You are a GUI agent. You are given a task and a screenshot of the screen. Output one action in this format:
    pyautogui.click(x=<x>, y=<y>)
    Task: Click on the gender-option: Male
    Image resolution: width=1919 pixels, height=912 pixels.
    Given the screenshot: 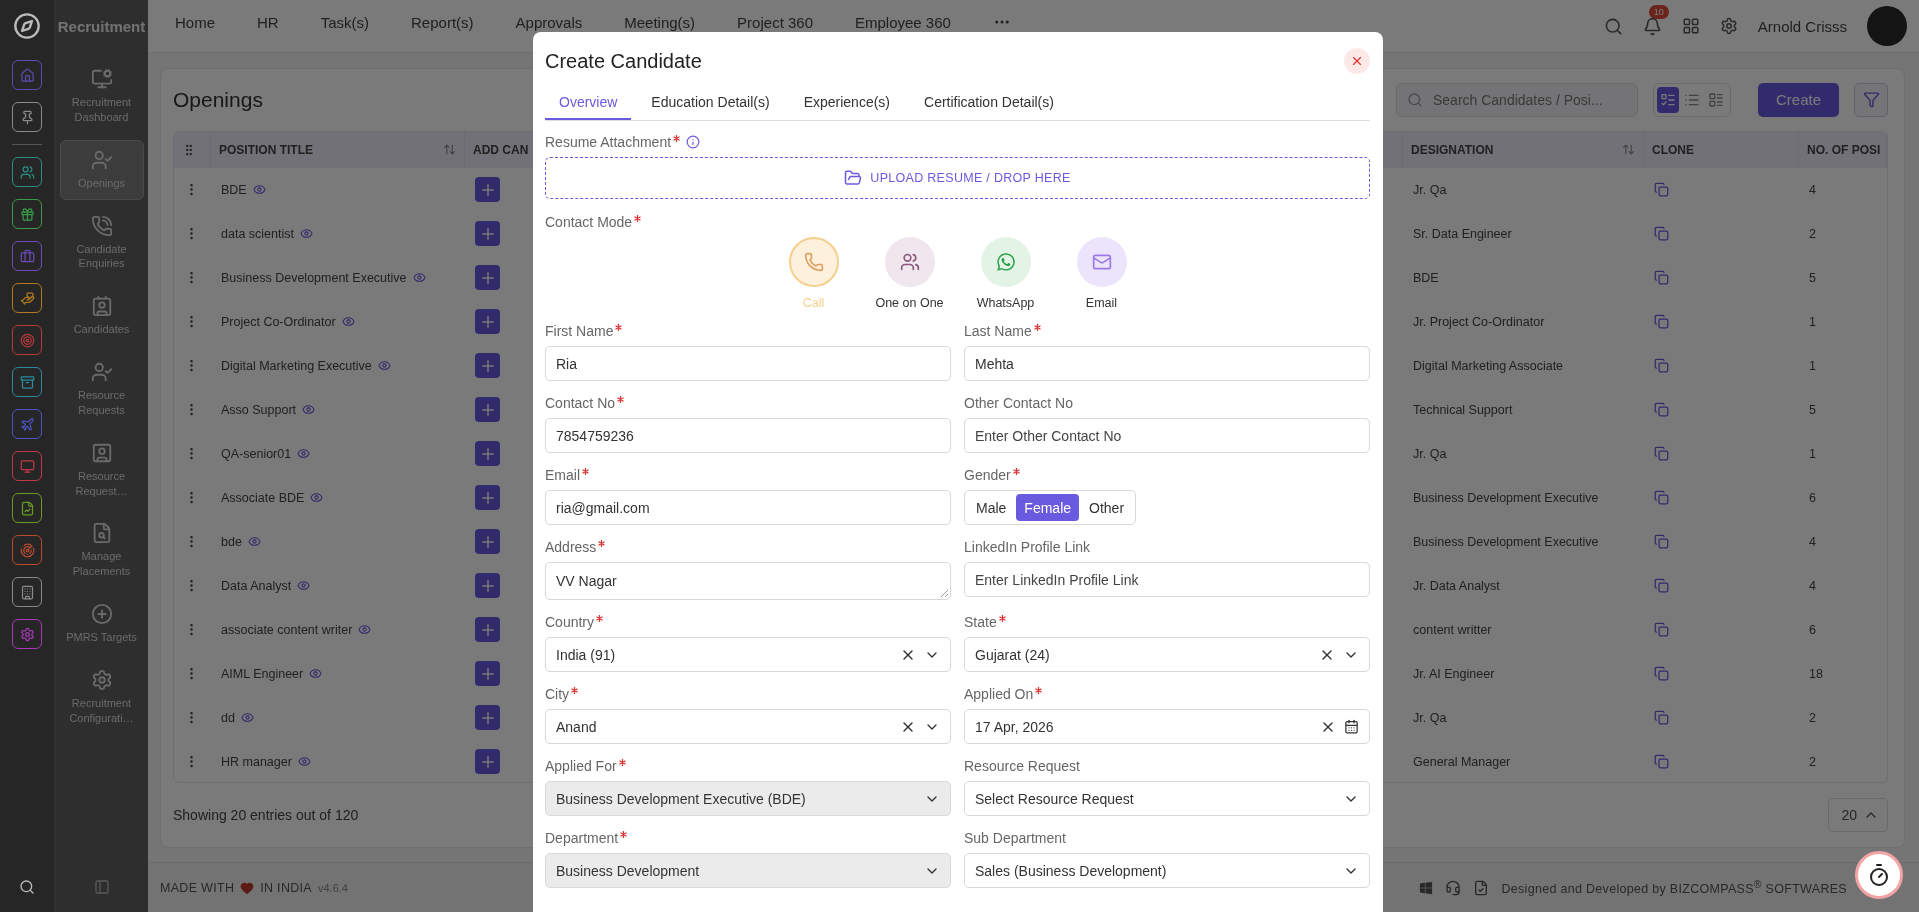 What is the action you would take?
    pyautogui.click(x=991, y=507)
    